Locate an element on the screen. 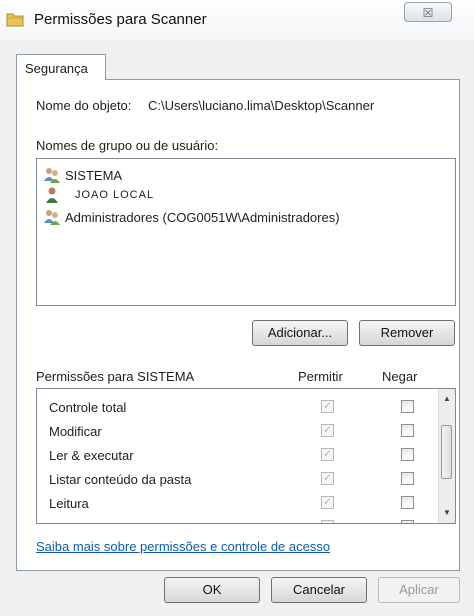 The image size is (474, 616). window-title: Permissões para Scanner is located at coordinates (120, 19).